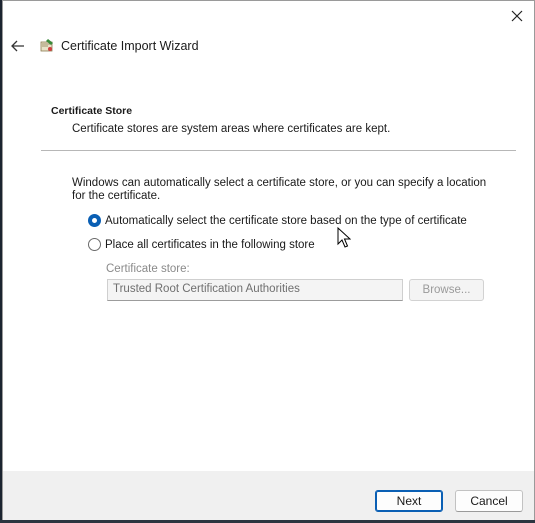 The image size is (535, 523). I want to click on certificate-store-label: Certificate store:, so click(148, 269).